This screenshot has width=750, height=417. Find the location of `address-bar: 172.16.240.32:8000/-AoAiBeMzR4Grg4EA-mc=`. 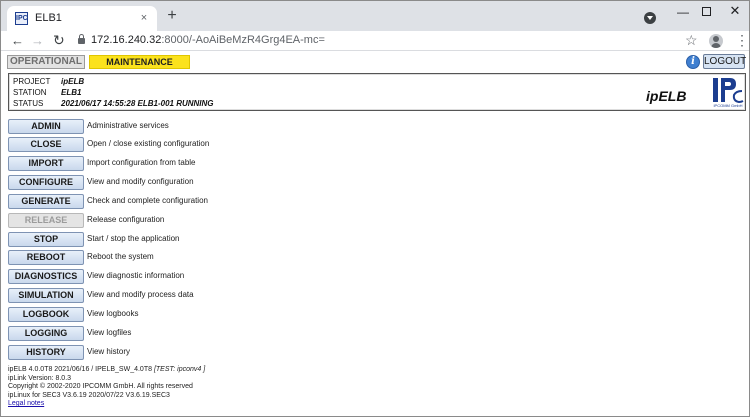

address-bar: 172.16.240.32:8000/-AoAiBeMzR4Grg4EA-mc= is located at coordinates (208, 40).